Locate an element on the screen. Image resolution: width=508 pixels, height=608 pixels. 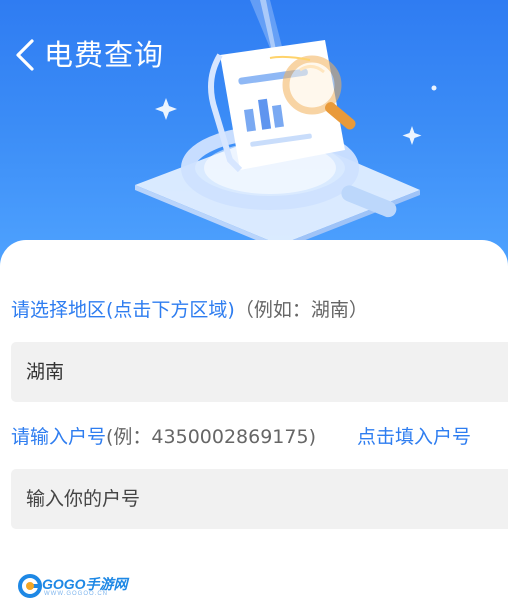
region-label-row: 请选择地区(点击下方区域)（例如：湖南） is located at coordinates (189, 310).